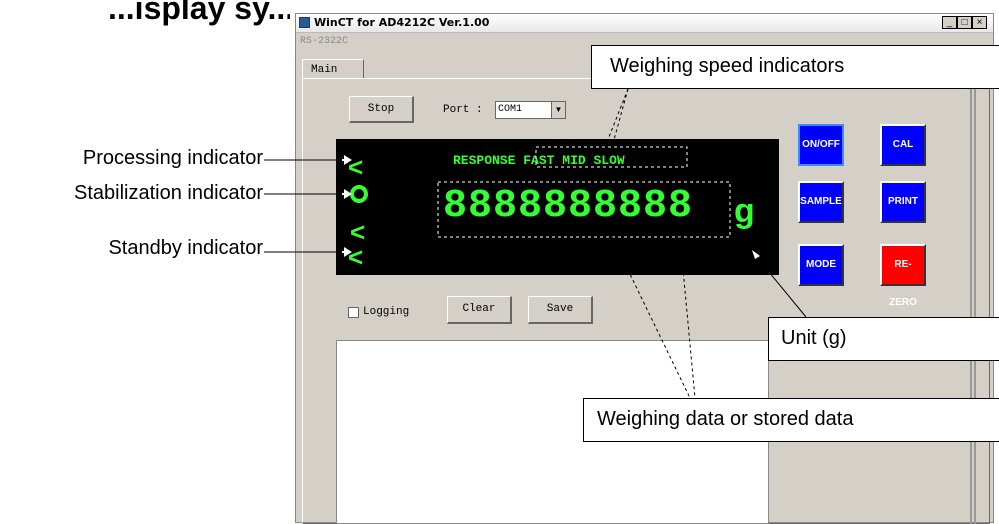 This screenshot has height=524, width=999. Describe the element at coordinates (903, 145) in the screenshot. I see `cal-button: CAL` at that location.